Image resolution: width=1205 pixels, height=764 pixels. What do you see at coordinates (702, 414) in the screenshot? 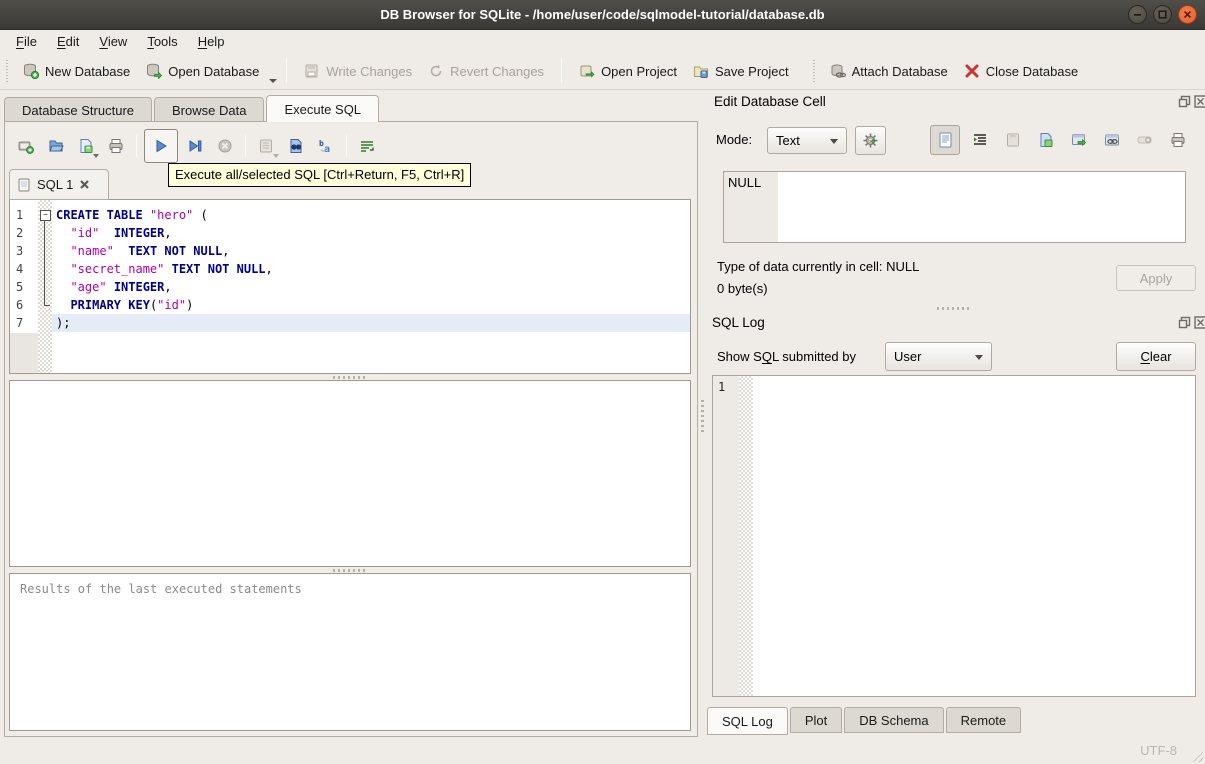
I see `main-vertical-splitter` at bounding box center [702, 414].